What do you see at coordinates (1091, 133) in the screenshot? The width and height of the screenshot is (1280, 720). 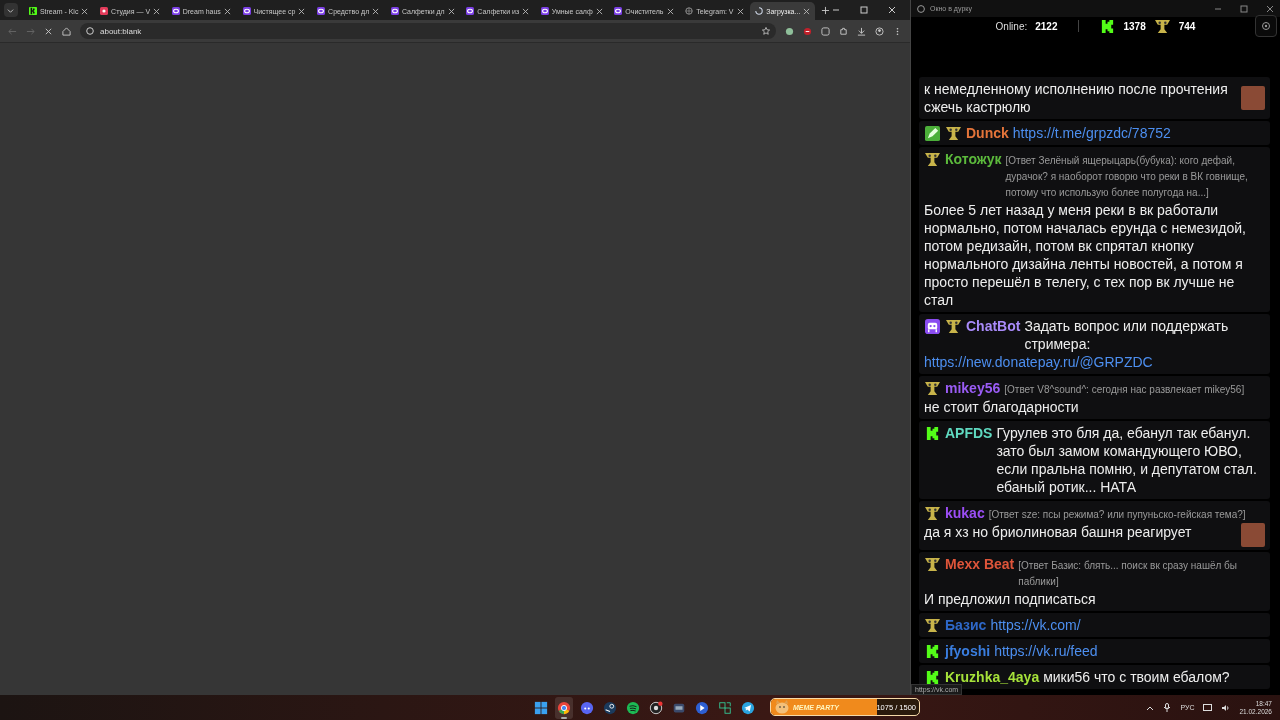 I see `message-link: https://t.me/grpzdc/78752` at bounding box center [1091, 133].